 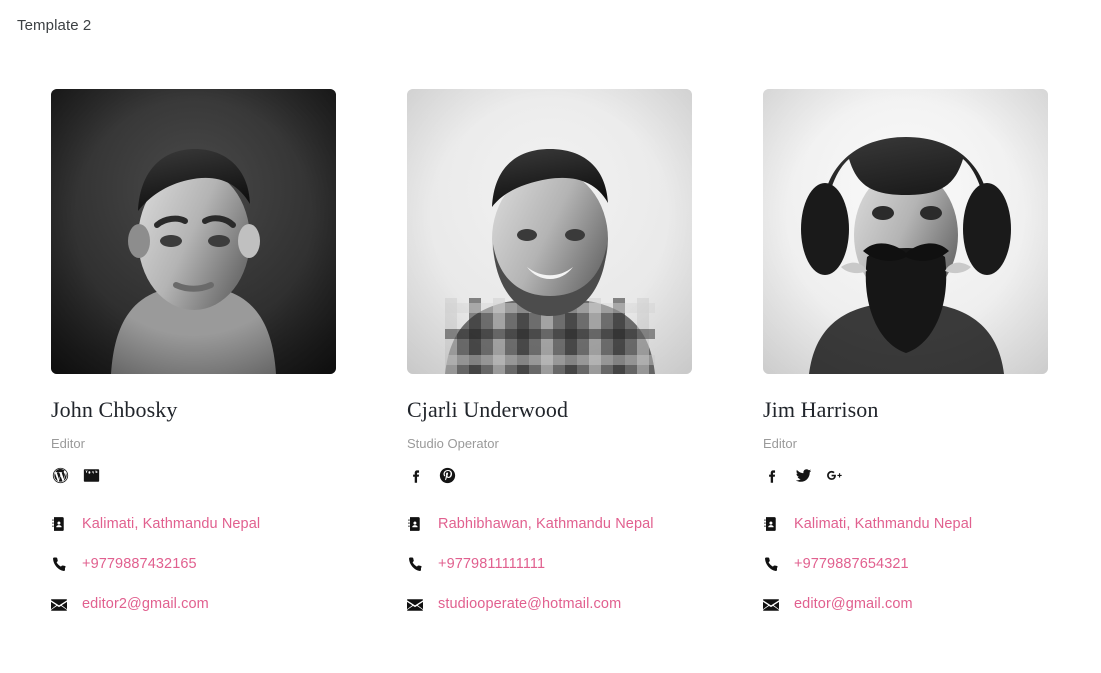 I want to click on contact-row: +9779887654321, so click(x=905, y=564).